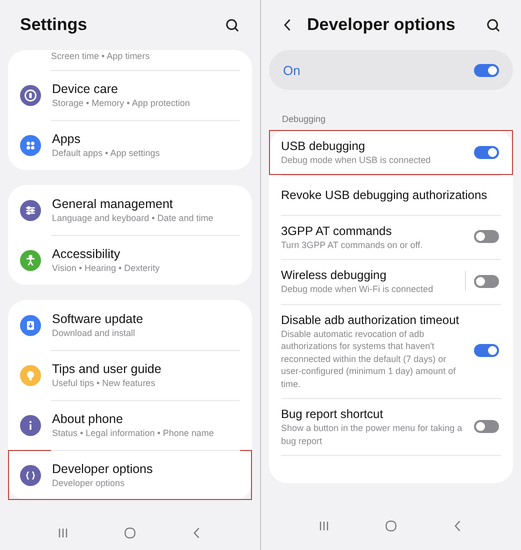  Describe the element at coordinates (130, 145) in the screenshot. I see `settings-item: Apps Default apps • App settings` at that location.